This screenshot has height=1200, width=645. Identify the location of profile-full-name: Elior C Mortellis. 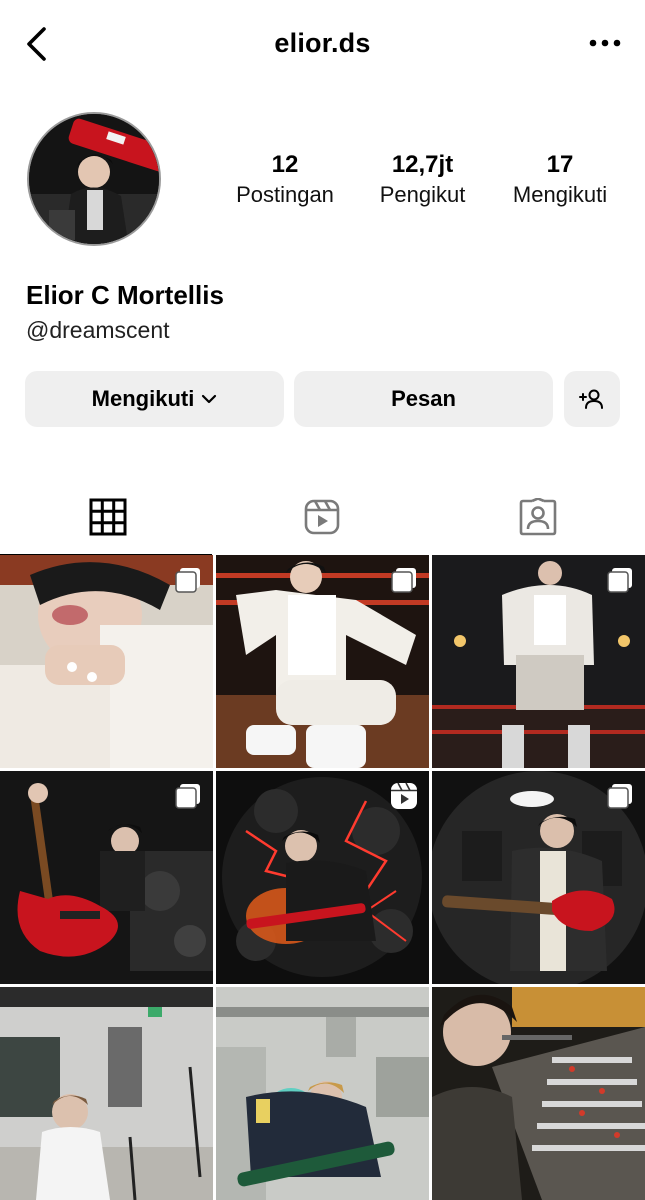
(125, 295).